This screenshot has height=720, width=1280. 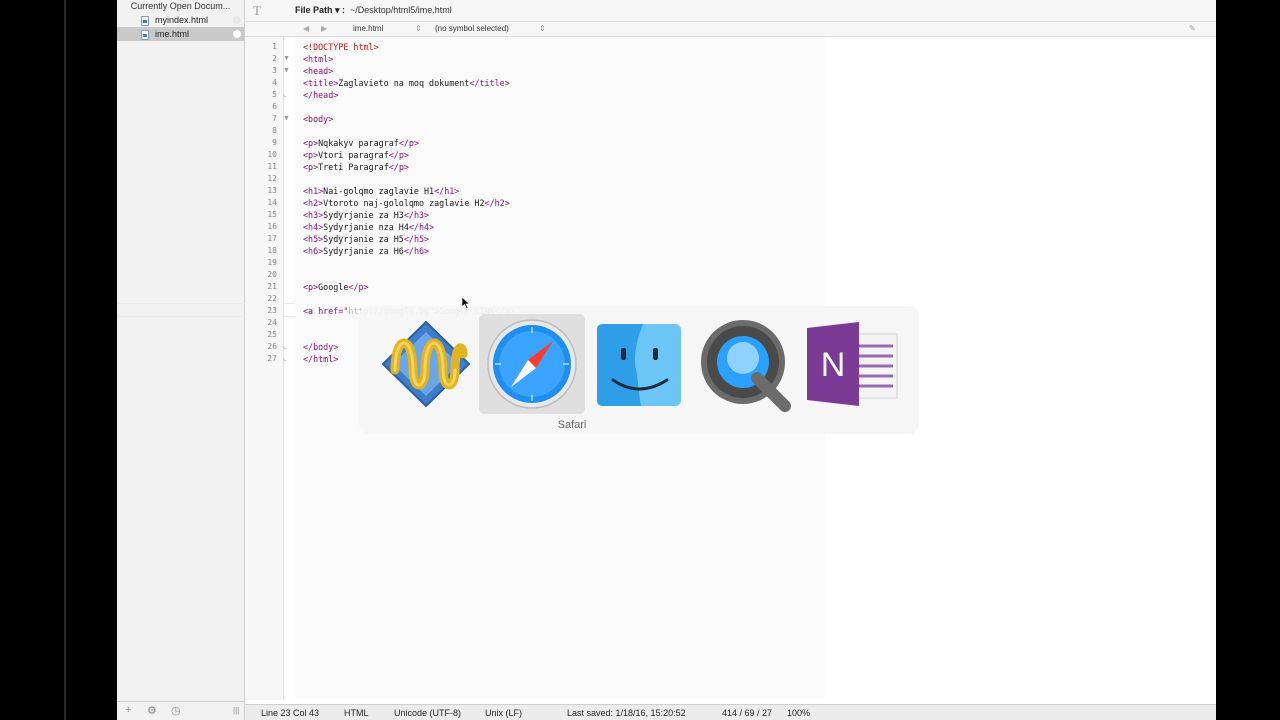 I want to click on text-tool-icon: T, so click(x=257, y=11).